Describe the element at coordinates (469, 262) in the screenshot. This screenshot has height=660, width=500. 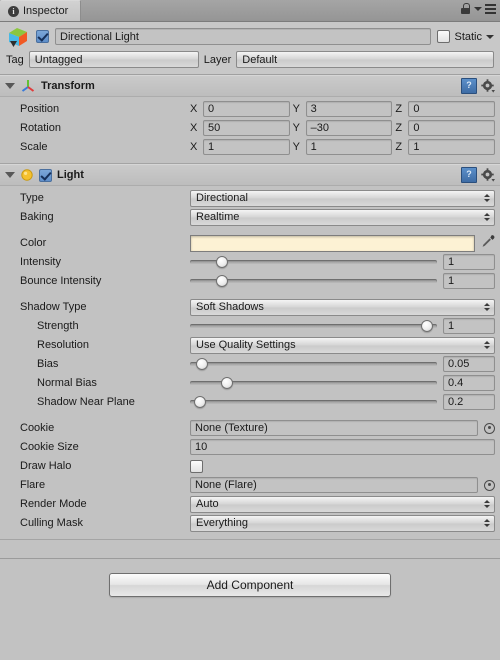
I see `light-intensity-input: 1` at that location.